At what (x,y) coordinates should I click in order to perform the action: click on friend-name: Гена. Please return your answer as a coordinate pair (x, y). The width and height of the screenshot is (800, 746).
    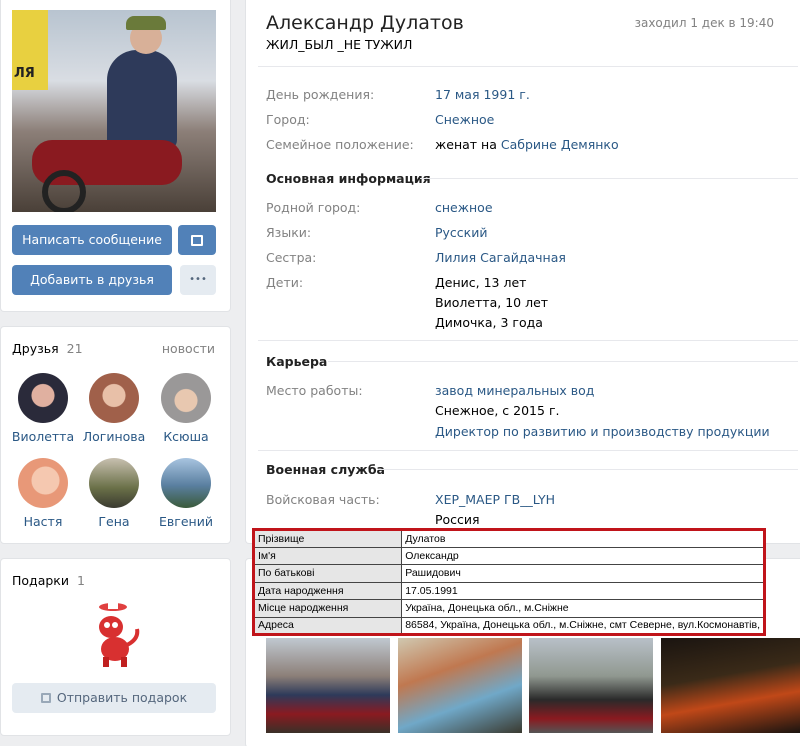
    Looking at the image, I should click on (114, 521).